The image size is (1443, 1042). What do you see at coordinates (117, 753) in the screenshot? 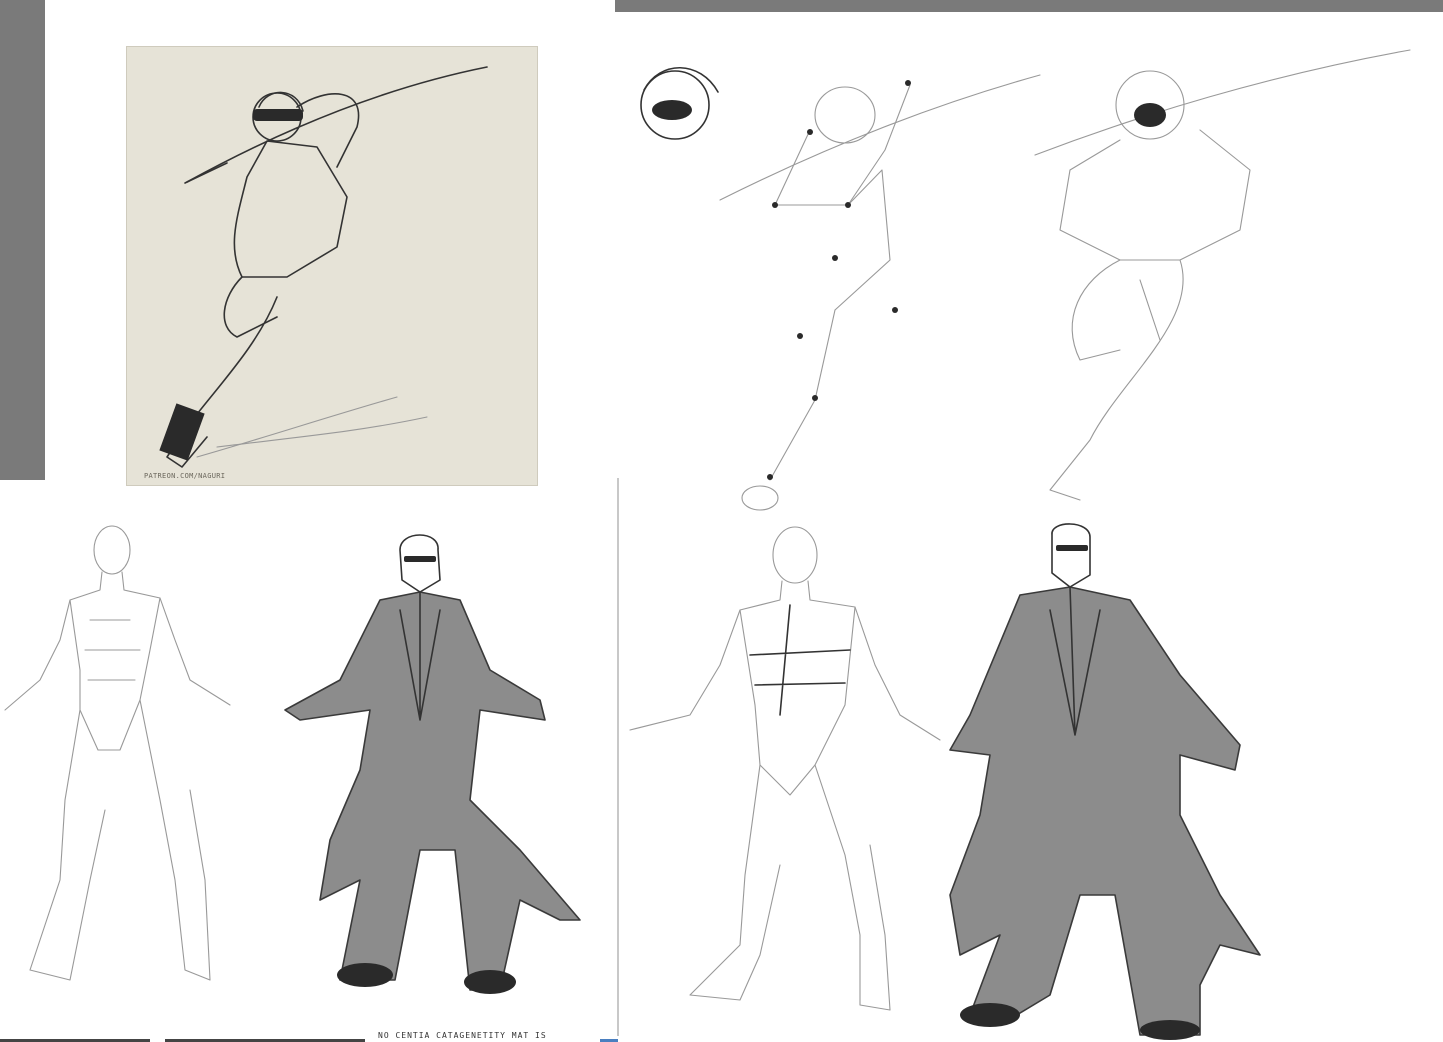
I see `mannequin-figure-left` at bounding box center [117, 753].